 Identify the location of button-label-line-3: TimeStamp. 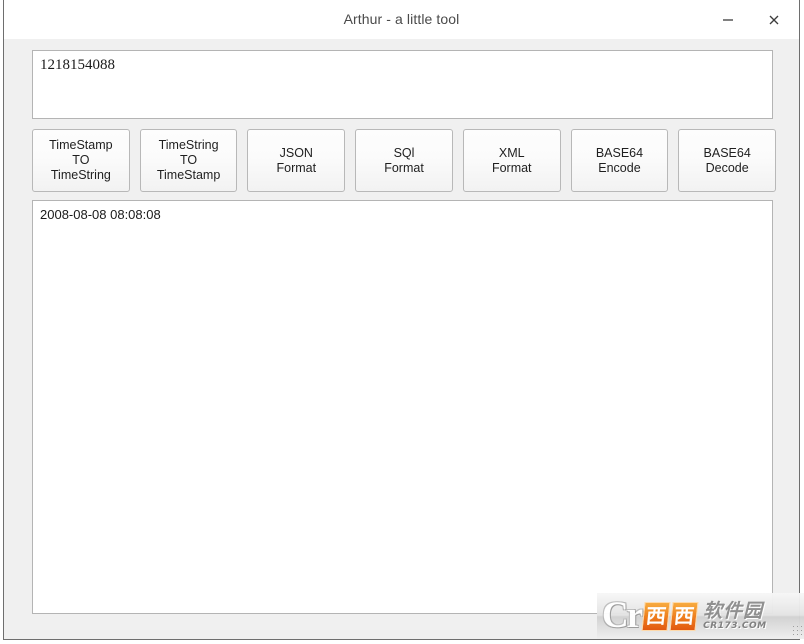
(188, 175).